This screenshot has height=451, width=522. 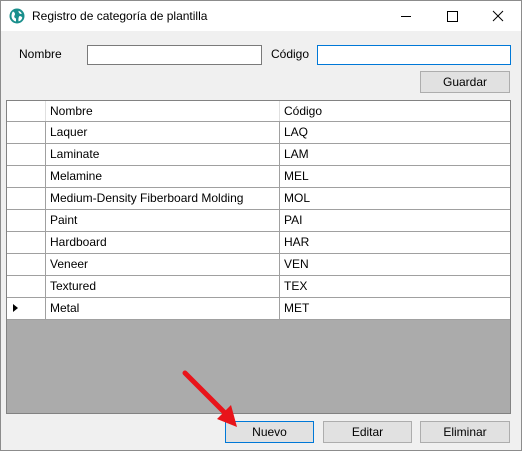 I want to click on table-row: Laquer LAQ, so click(x=258, y=133).